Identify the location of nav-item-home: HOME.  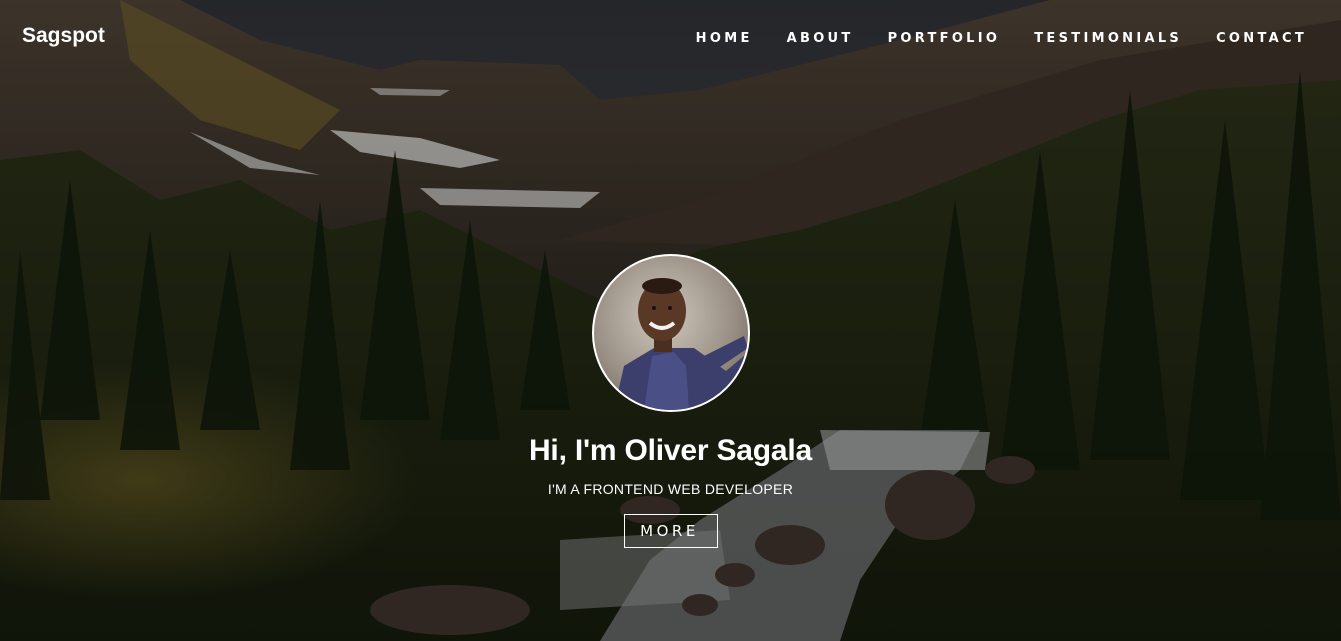
(724, 38).